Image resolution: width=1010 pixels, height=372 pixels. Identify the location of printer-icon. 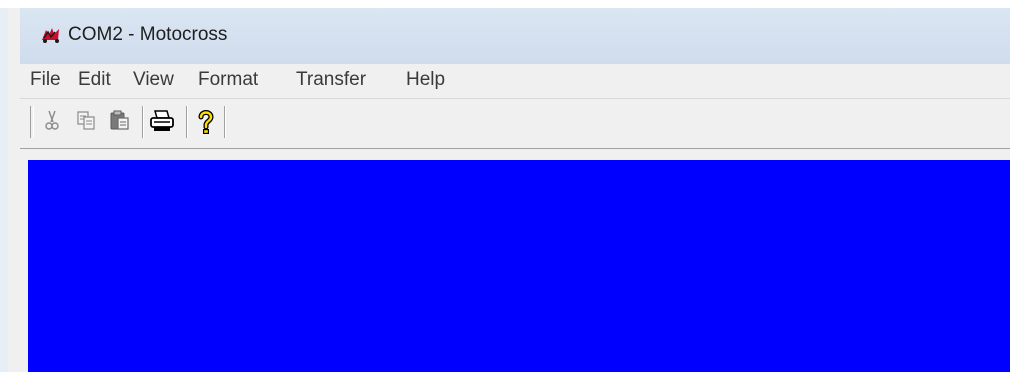
(162, 120).